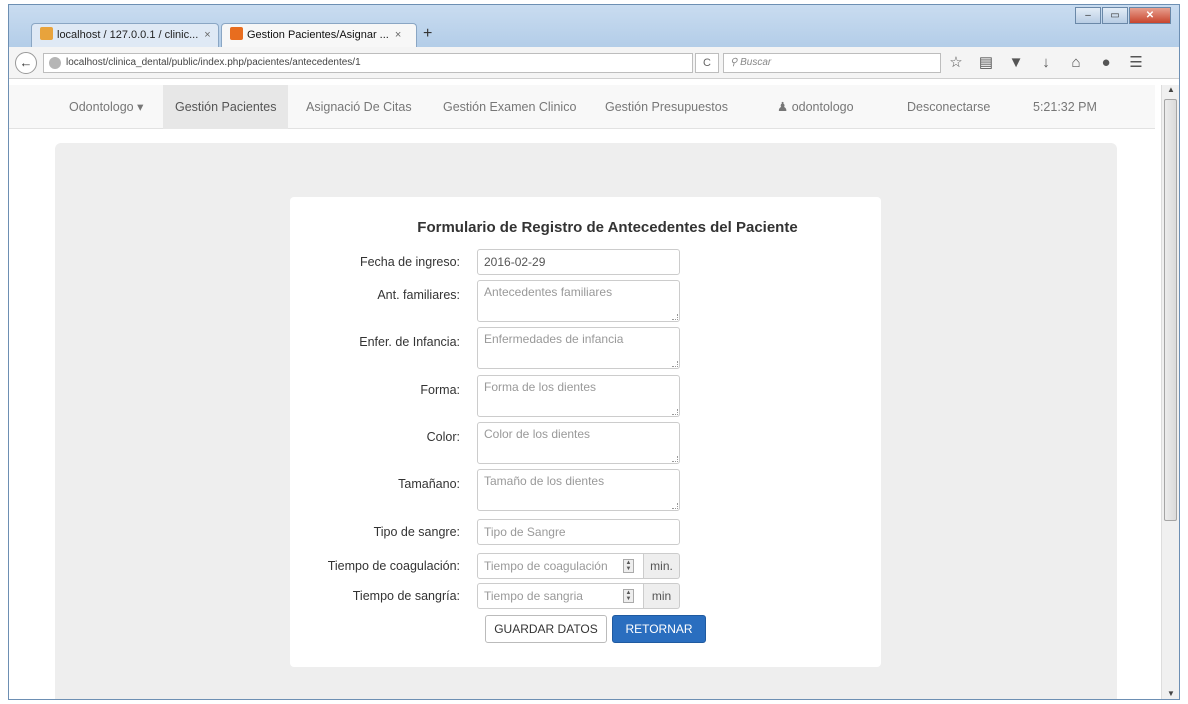 This screenshot has height=704, width=1188. I want to click on familiares-label: Ant. familiares:, so click(418, 295).